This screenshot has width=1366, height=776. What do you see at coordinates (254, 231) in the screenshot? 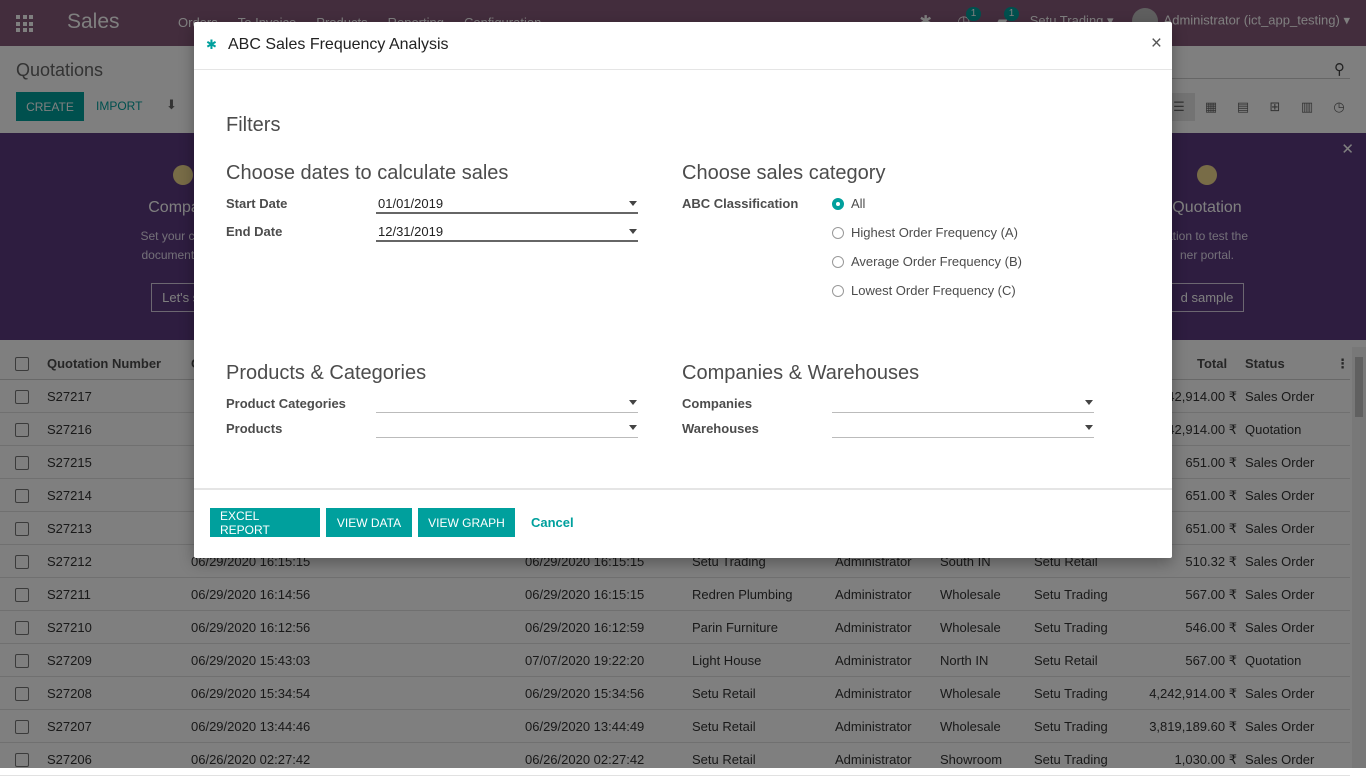
I see `end-date-label: End Date` at bounding box center [254, 231].